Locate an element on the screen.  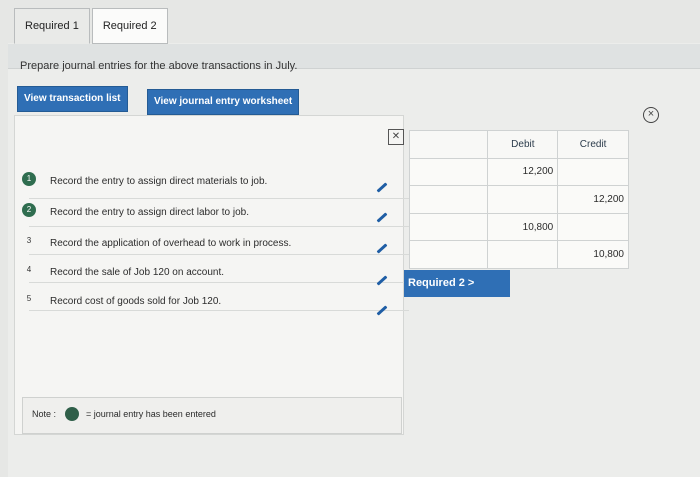
close-icon: × is located at coordinates (651, 115).